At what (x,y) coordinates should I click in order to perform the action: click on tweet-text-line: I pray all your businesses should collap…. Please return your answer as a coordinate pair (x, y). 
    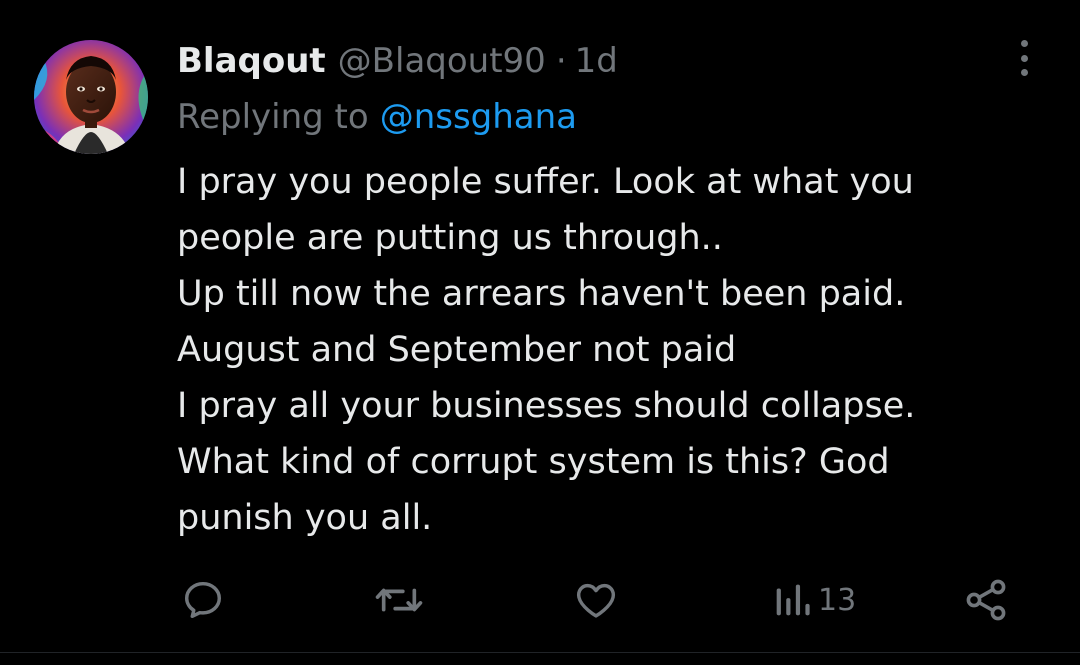
    Looking at the image, I should click on (546, 406).